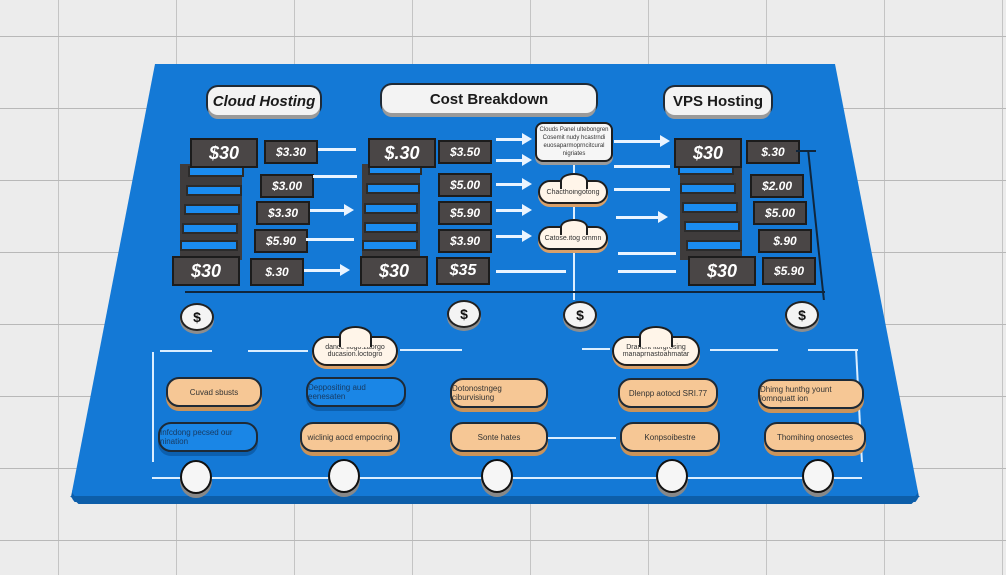 The image size is (1006, 575). Describe the element at coordinates (350, 437) in the screenshot. I see `pill-scaling: wiclinig aocd empocring` at that location.